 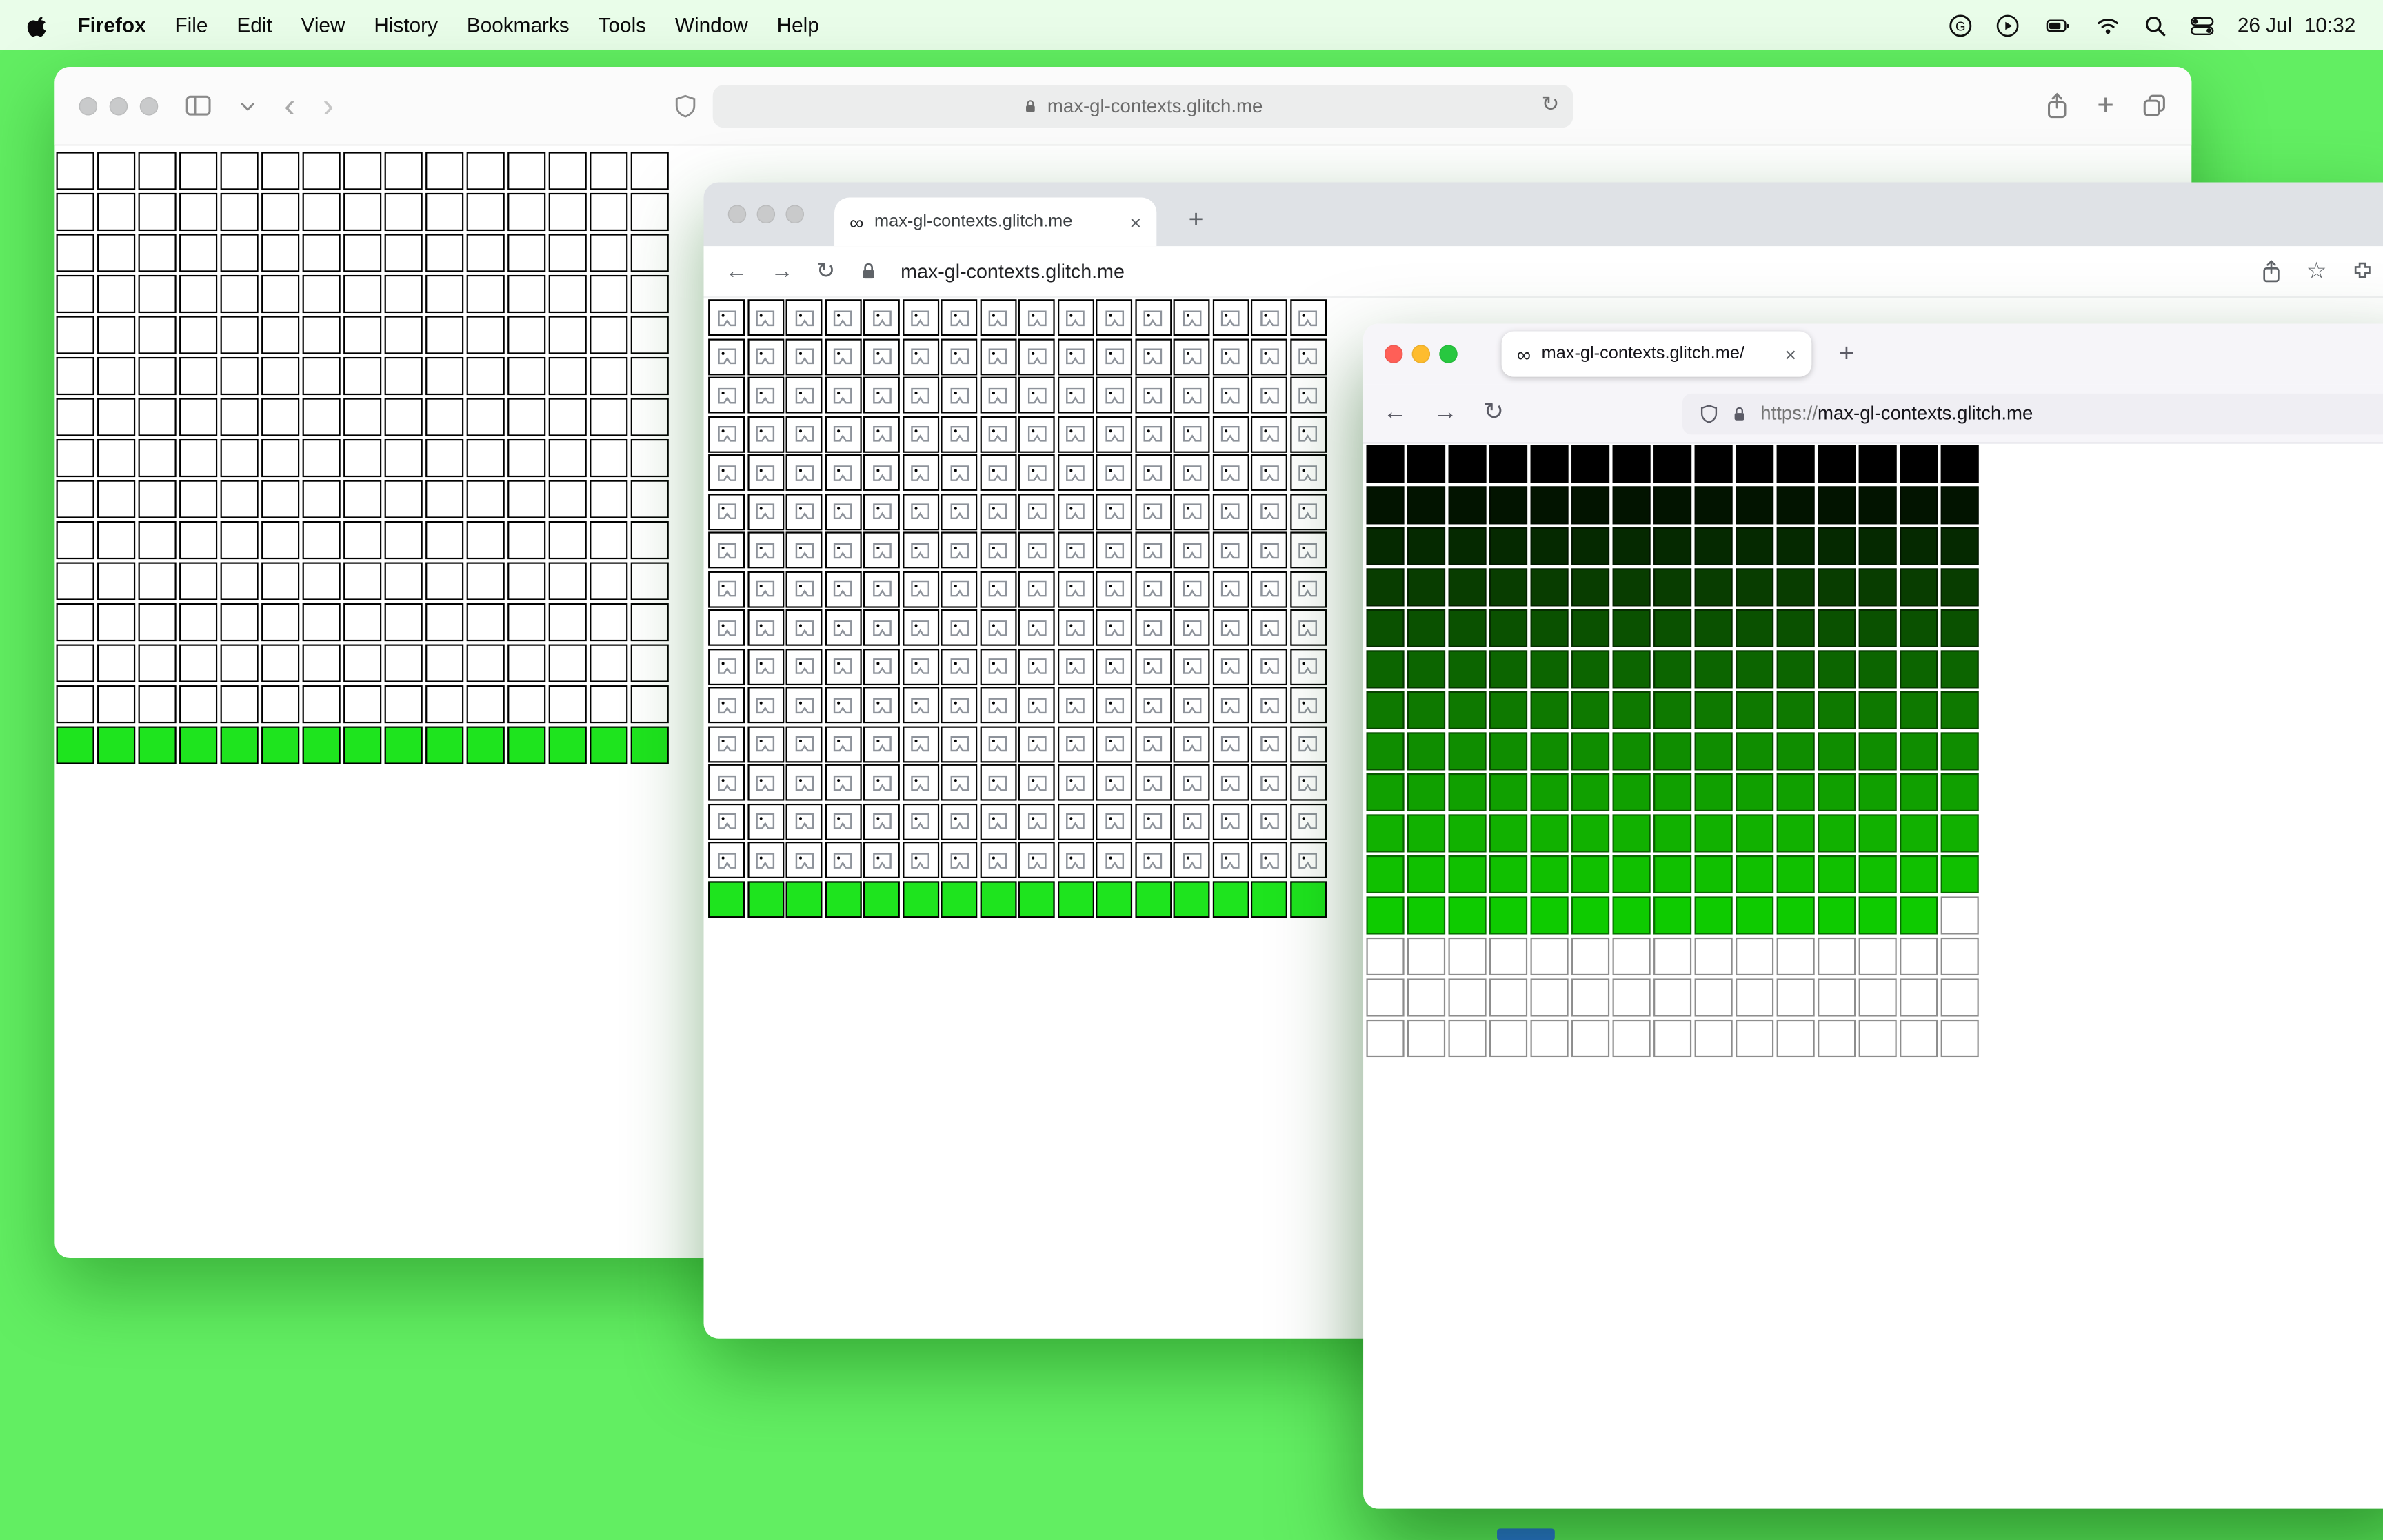 I want to click on reload-icon: ↻, so click(x=1551, y=103).